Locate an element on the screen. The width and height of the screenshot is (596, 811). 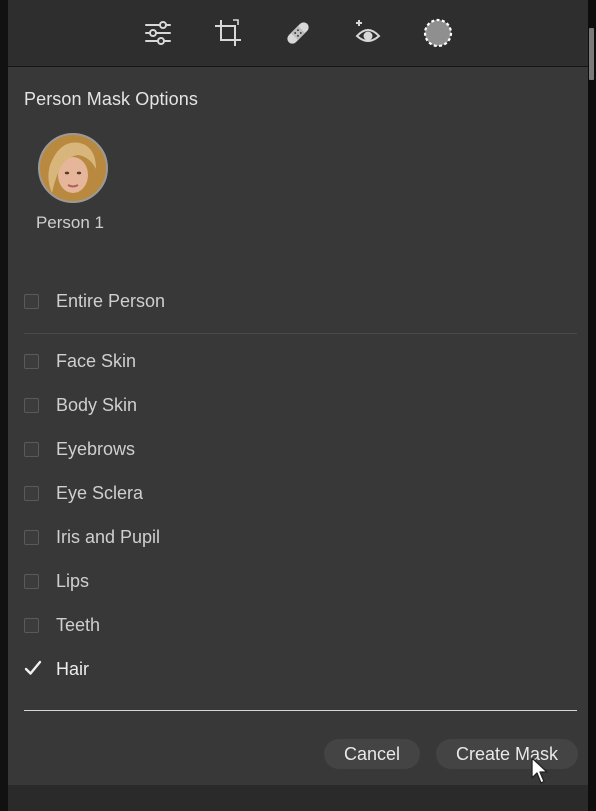
body-skin-checkbox is located at coordinates (31, 405).